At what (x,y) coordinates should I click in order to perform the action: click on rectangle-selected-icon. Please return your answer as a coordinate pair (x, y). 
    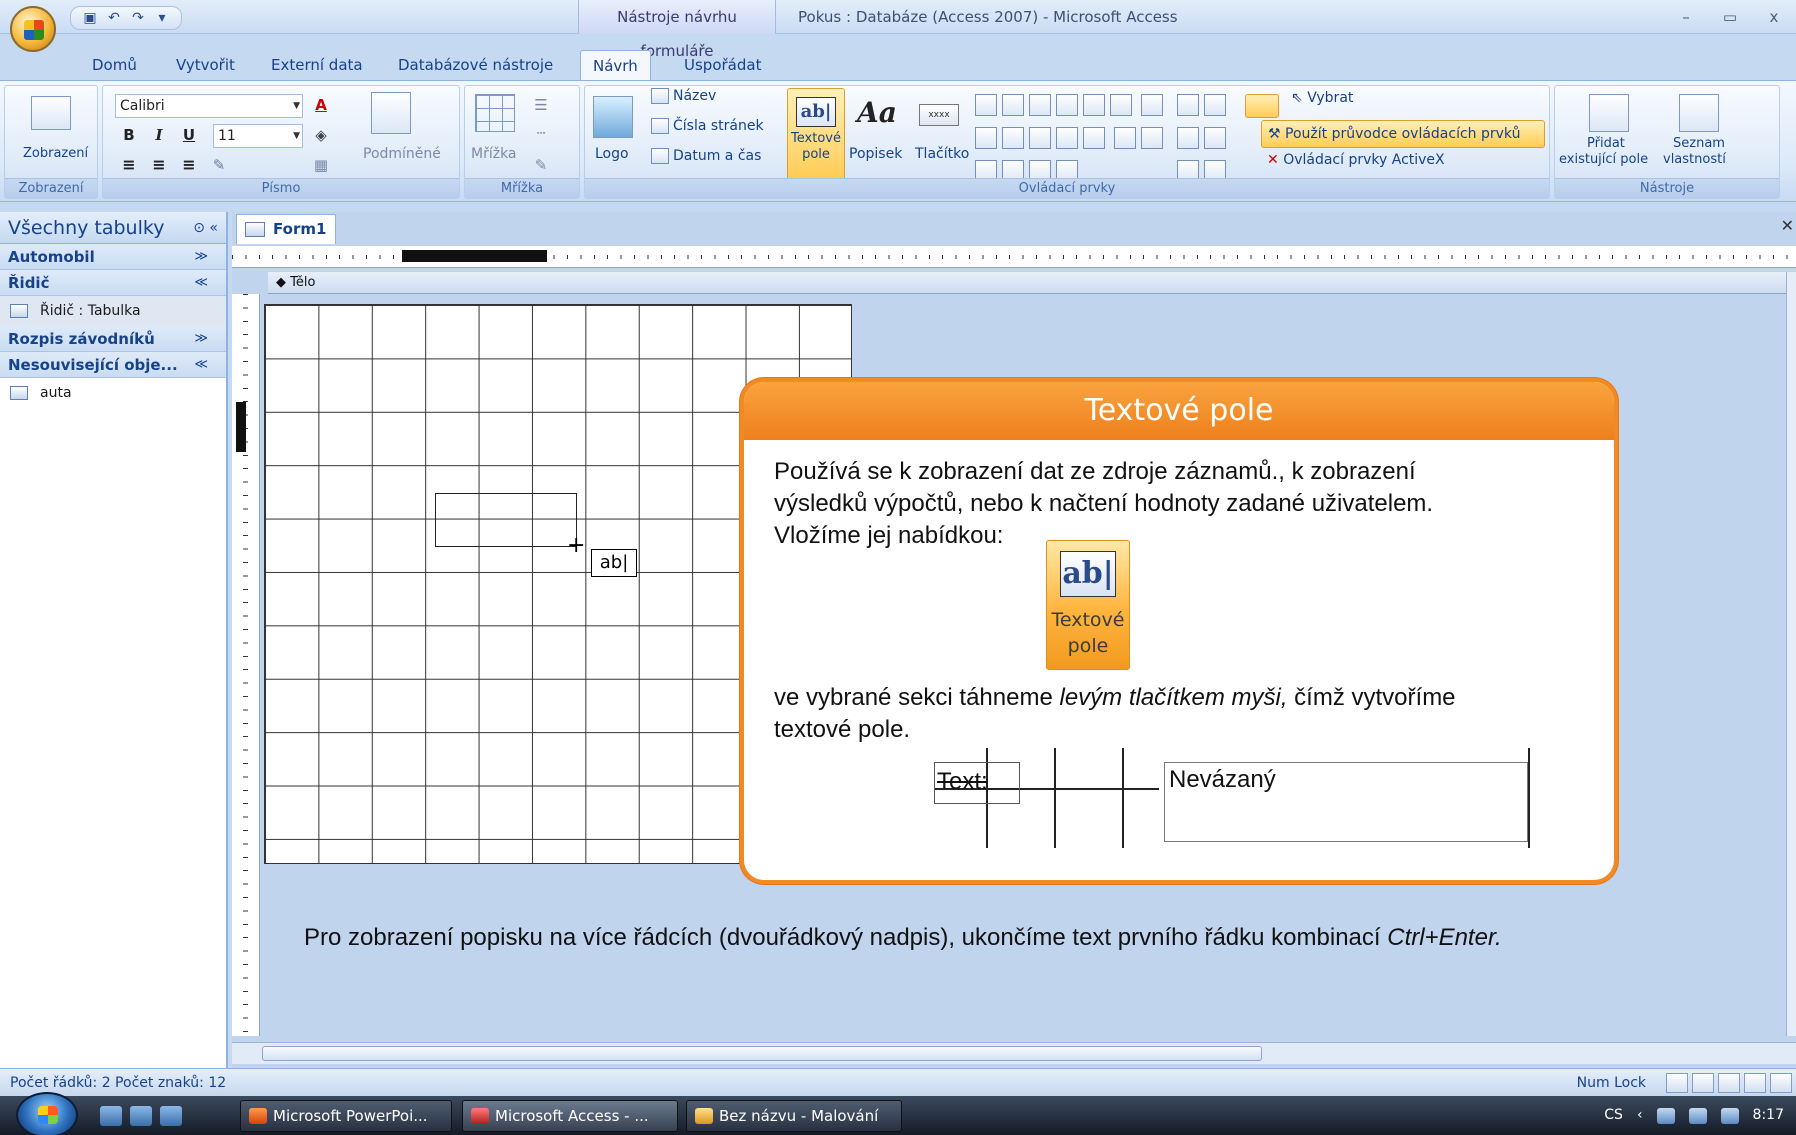
    Looking at the image, I should click on (1262, 106).